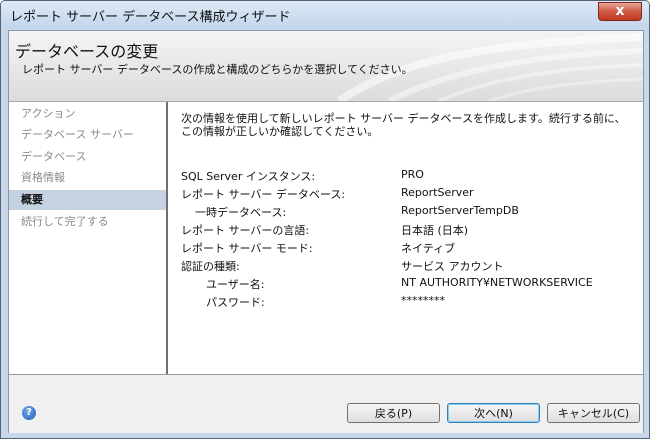  Describe the element at coordinates (497, 282) in the screenshot. I see `summary-value-username: NT AUTHORITY¥NETWORKSERVICE` at that location.